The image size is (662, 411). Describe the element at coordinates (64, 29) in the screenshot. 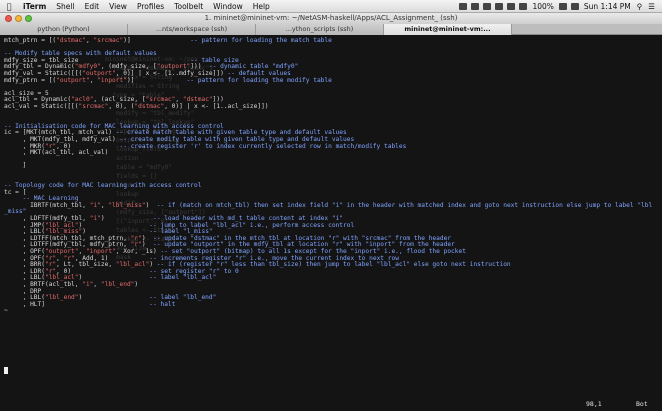

I see `tab-python: python (Python)` at that location.